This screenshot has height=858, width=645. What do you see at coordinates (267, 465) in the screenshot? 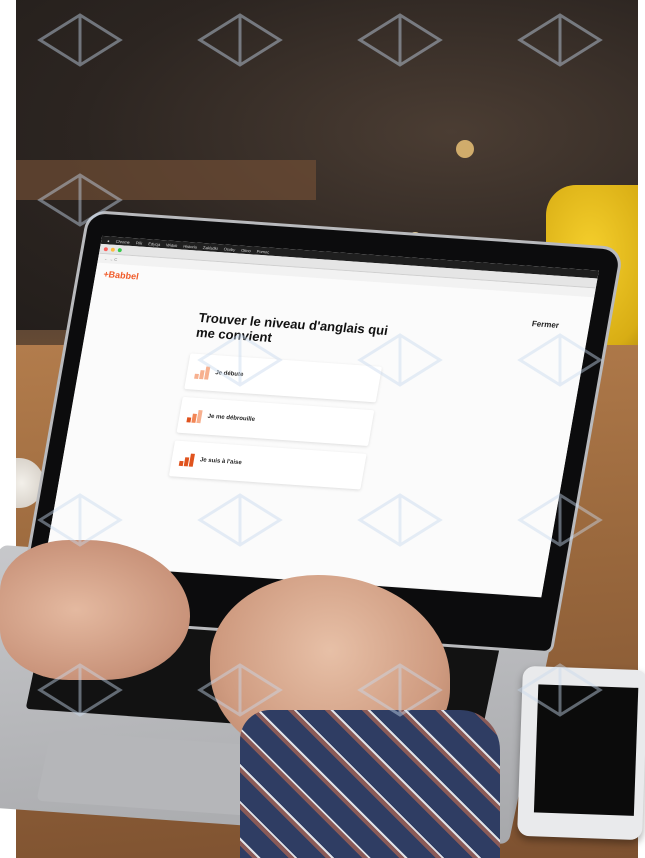
I see `level-option-advanced: Je suis à l'aise` at bounding box center [267, 465].